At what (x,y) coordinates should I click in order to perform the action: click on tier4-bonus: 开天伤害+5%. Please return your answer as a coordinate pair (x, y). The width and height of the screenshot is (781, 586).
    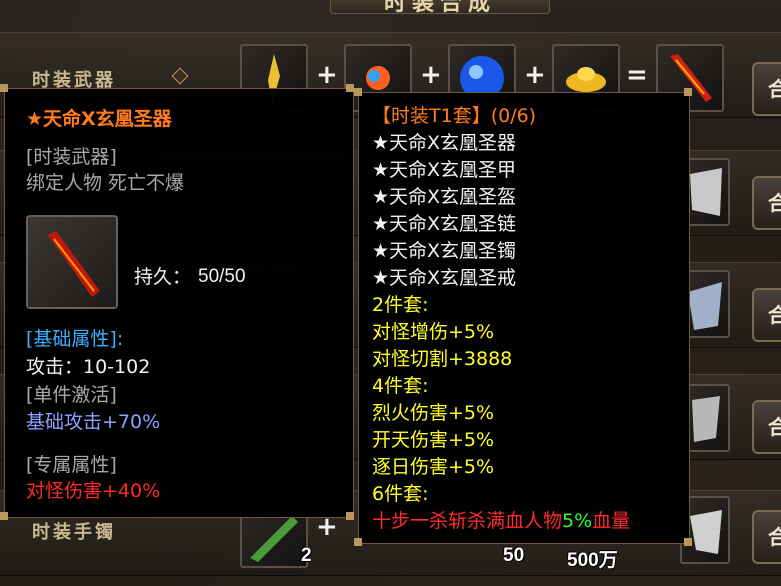
    Looking at the image, I should click on (433, 440).